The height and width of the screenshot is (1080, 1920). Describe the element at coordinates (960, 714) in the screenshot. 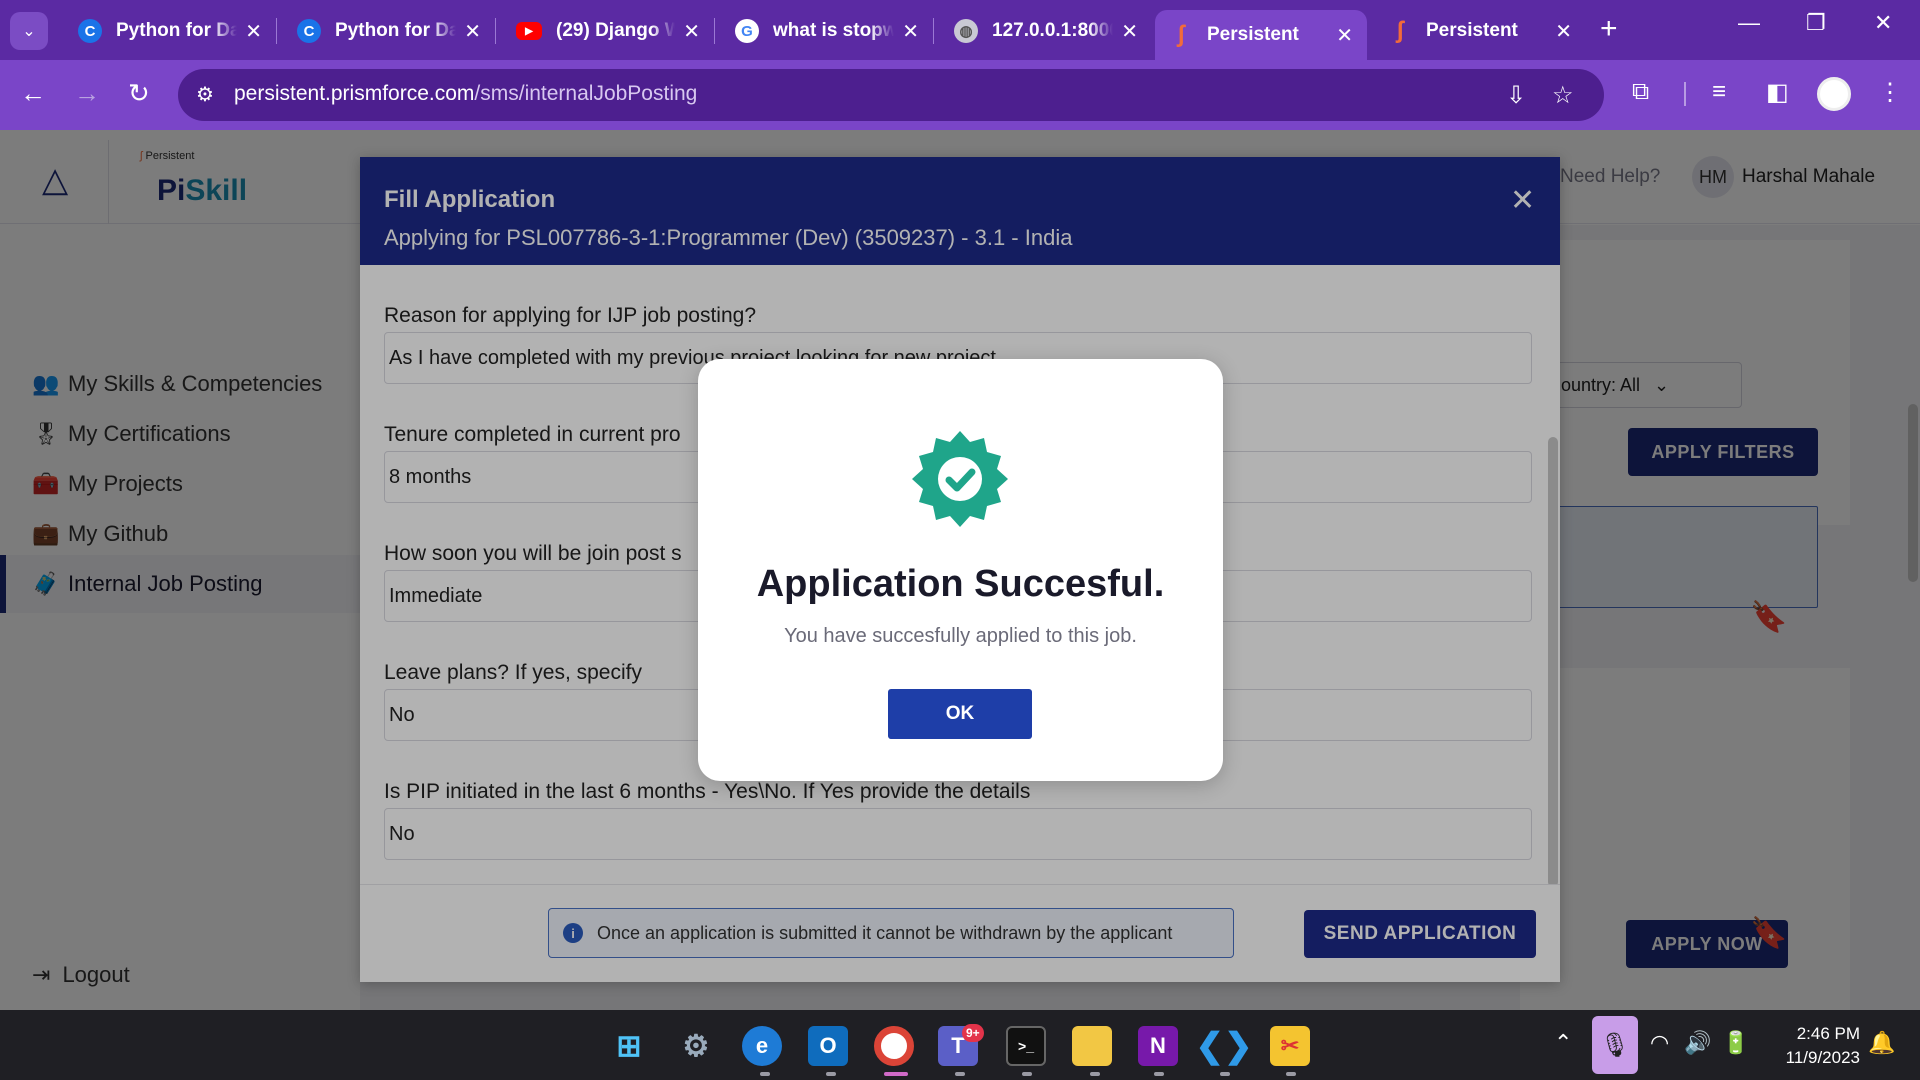

I see `ok-button: OK` at that location.